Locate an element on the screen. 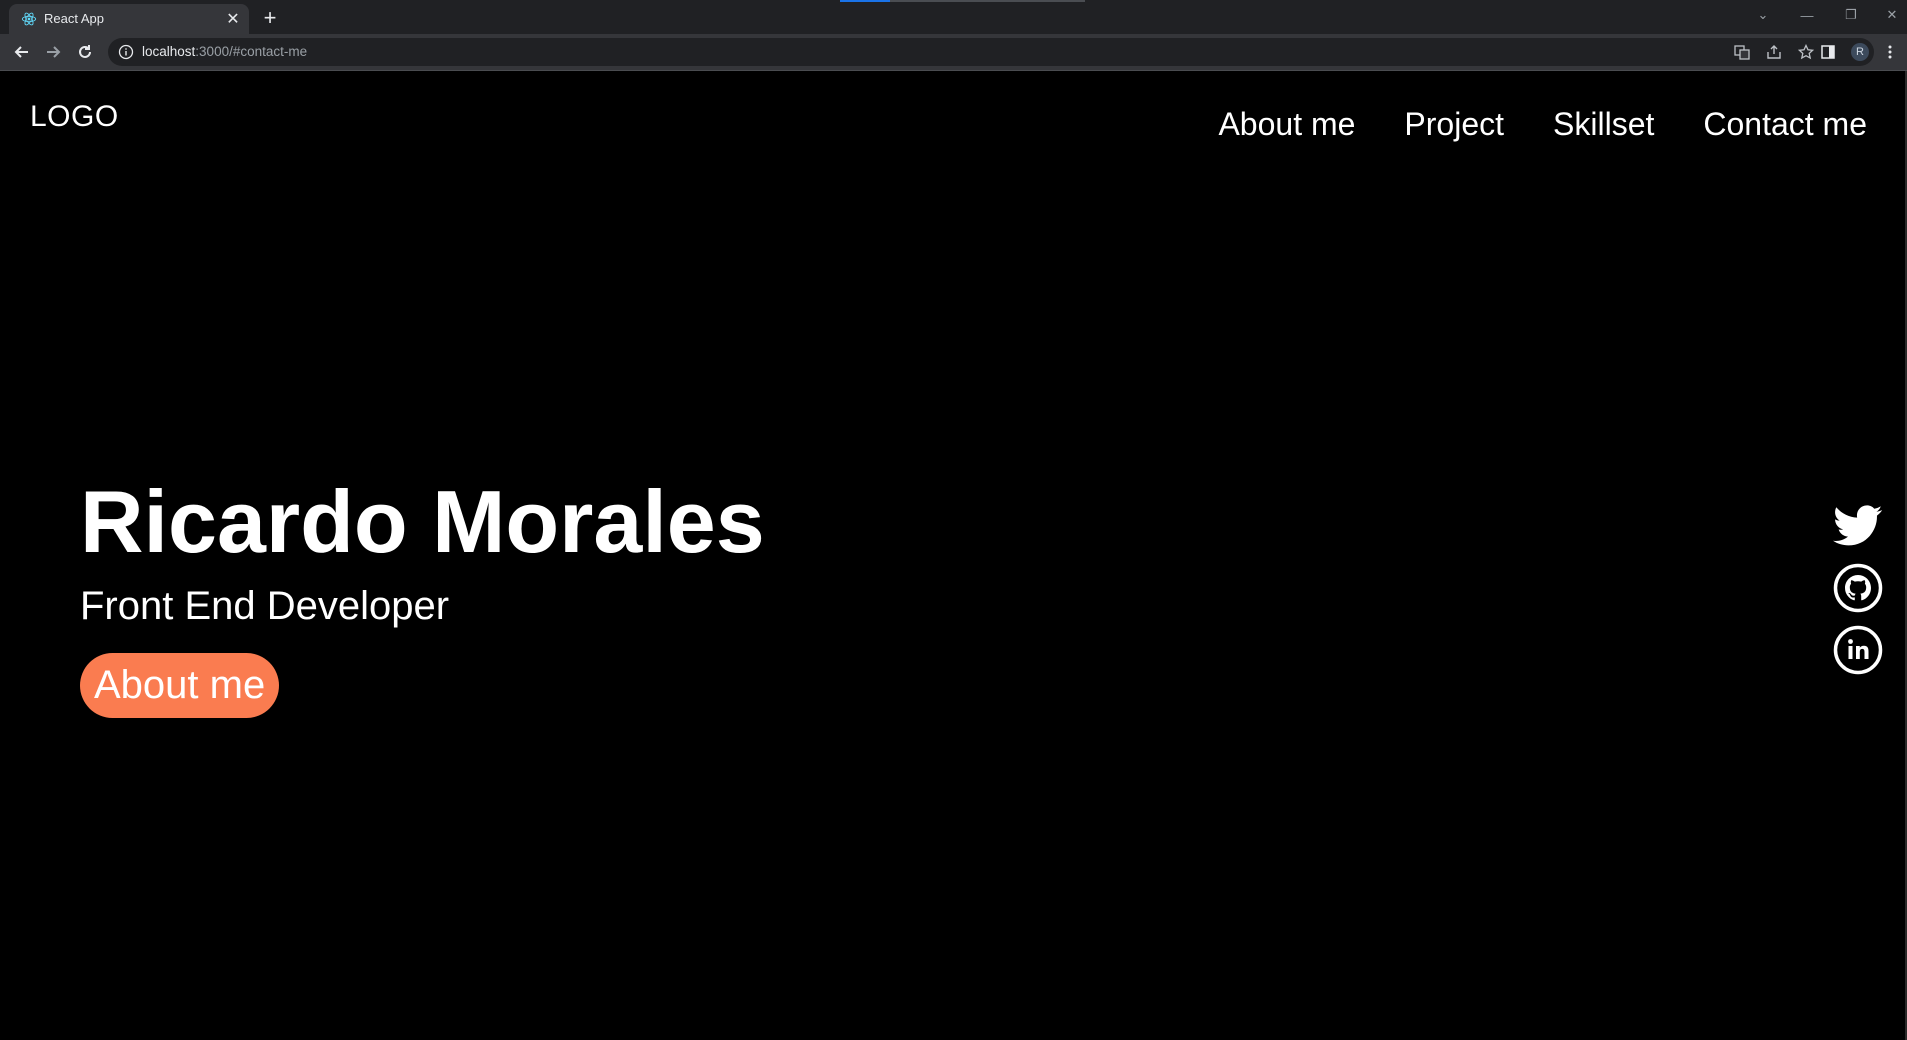 Image resolution: width=1907 pixels, height=1040 pixels. tab-loading-indicator is located at coordinates (865, 1).